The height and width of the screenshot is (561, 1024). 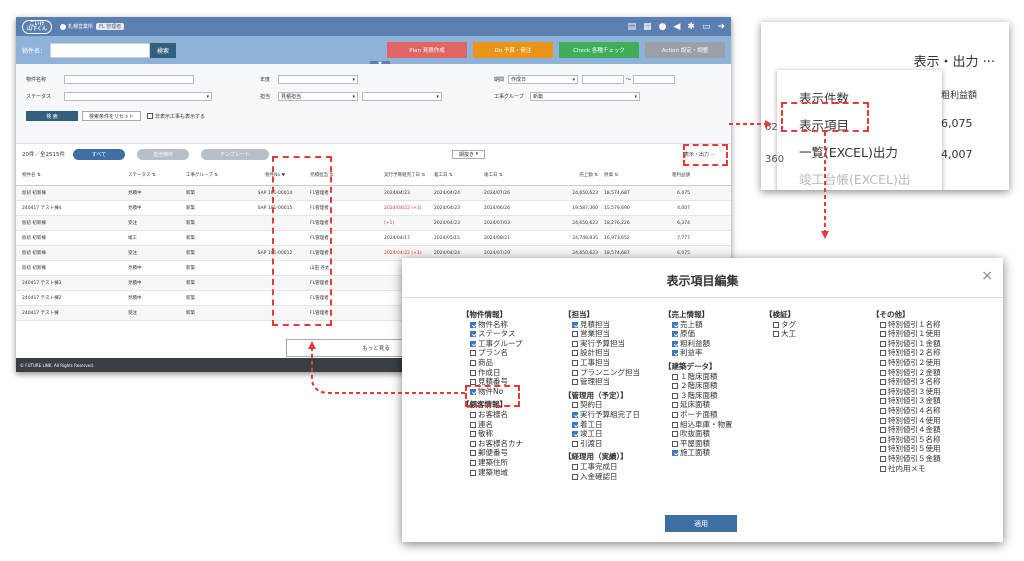 What do you see at coordinates (513, 50) in the screenshot?
I see `menu-do: Do 予算・発注` at bounding box center [513, 50].